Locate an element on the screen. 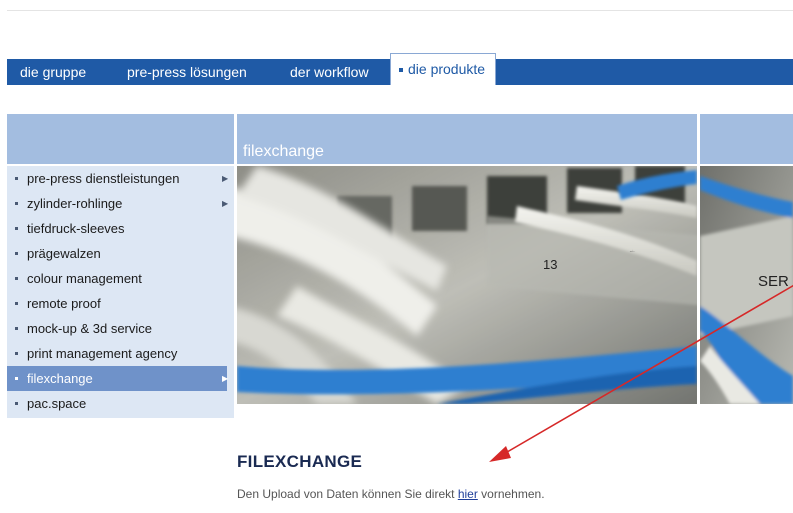  port-label-13: 13 is located at coordinates (550, 264).